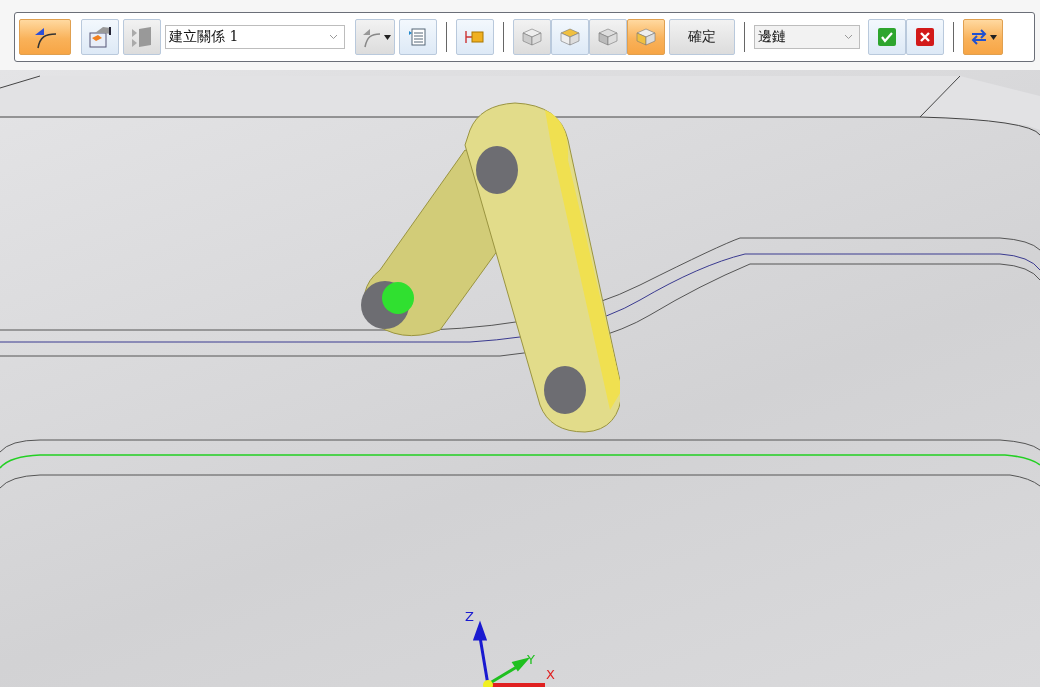  Describe the element at coordinates (375, 37) in the screenshot. I see `relation-type-button` at that location.